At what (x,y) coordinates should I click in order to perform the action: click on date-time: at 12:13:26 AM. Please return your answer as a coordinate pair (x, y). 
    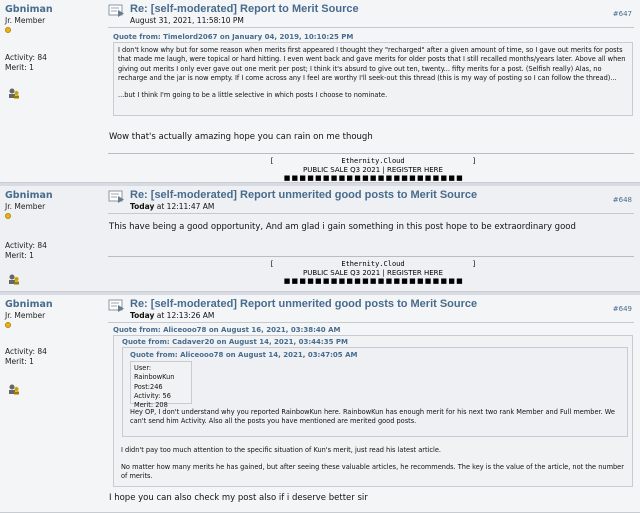
    Looking at the image, I should click on (184, 315).